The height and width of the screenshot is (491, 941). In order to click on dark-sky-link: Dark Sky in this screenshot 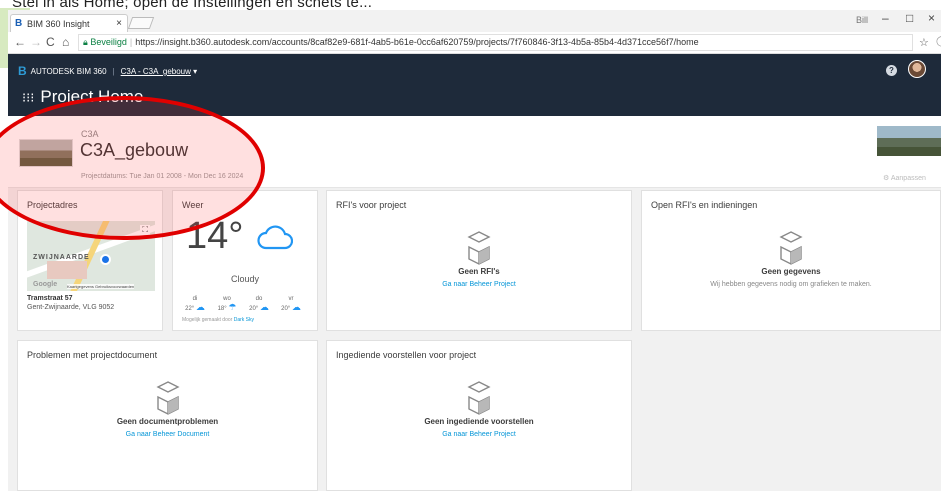, I will do `click(244, 320)`.